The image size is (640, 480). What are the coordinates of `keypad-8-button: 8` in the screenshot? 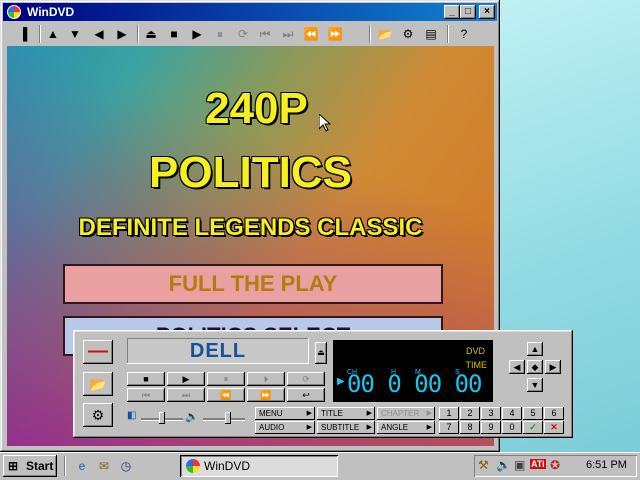 It's located at (470, 427).